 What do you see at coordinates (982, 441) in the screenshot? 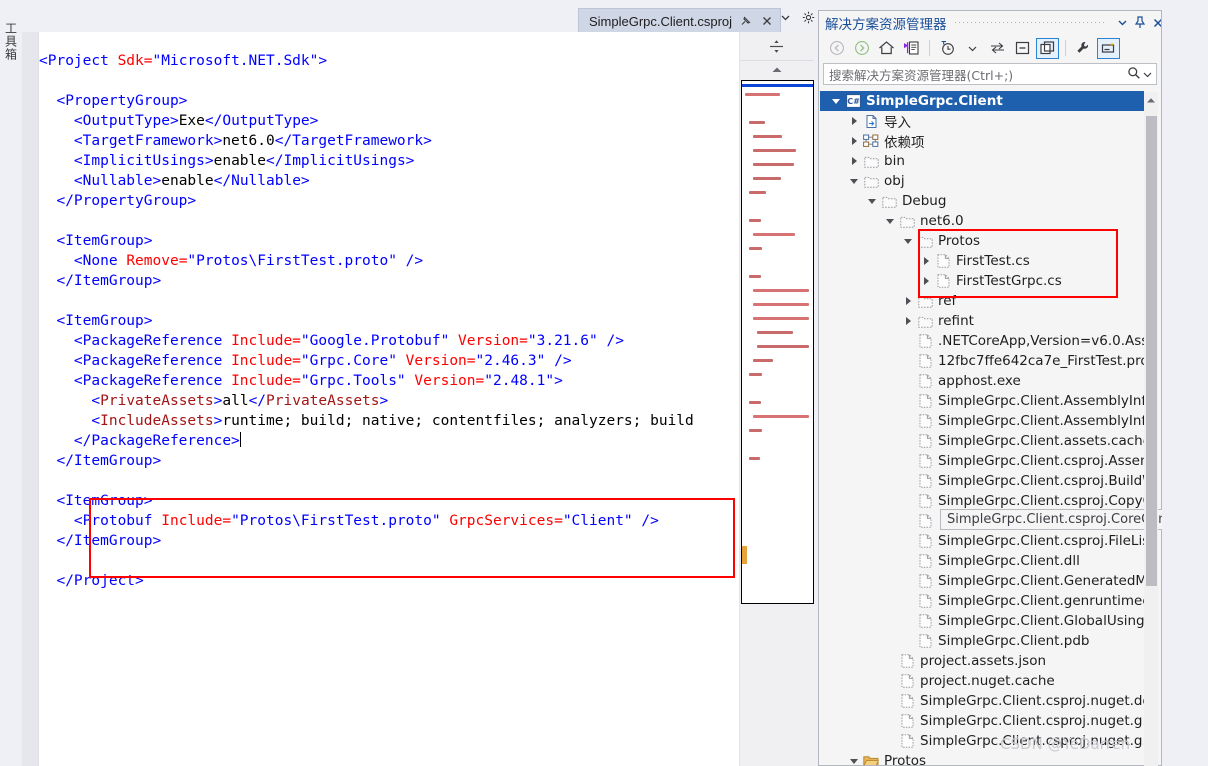
I see `tree-row: SimpleGrpc.Client.assets.cache` at bounding box center [982, 441].